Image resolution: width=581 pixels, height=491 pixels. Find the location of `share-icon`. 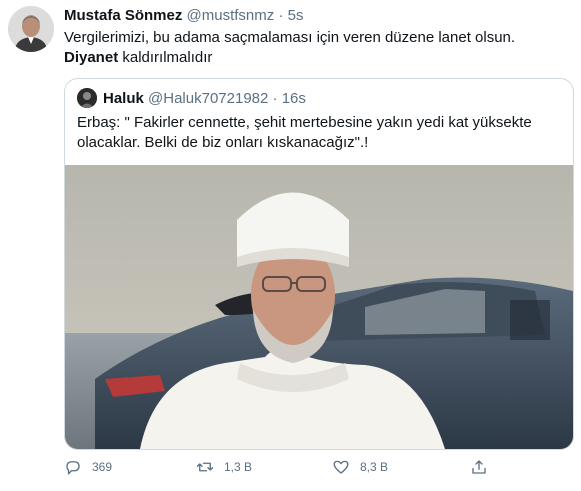

share-icon is located at coordinates (479, 467).